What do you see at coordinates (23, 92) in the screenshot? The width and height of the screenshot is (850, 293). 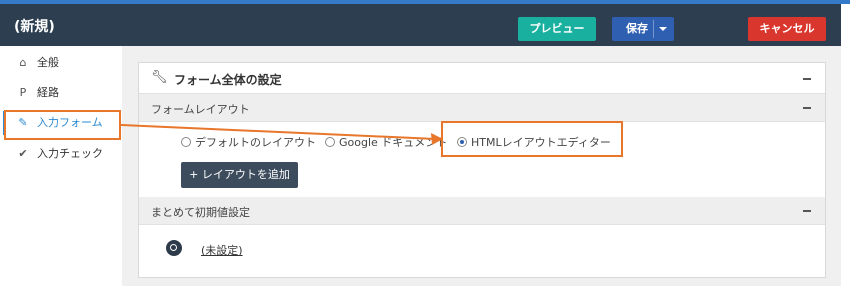 I see `route-icon: P` at bounding box center [23, 92].